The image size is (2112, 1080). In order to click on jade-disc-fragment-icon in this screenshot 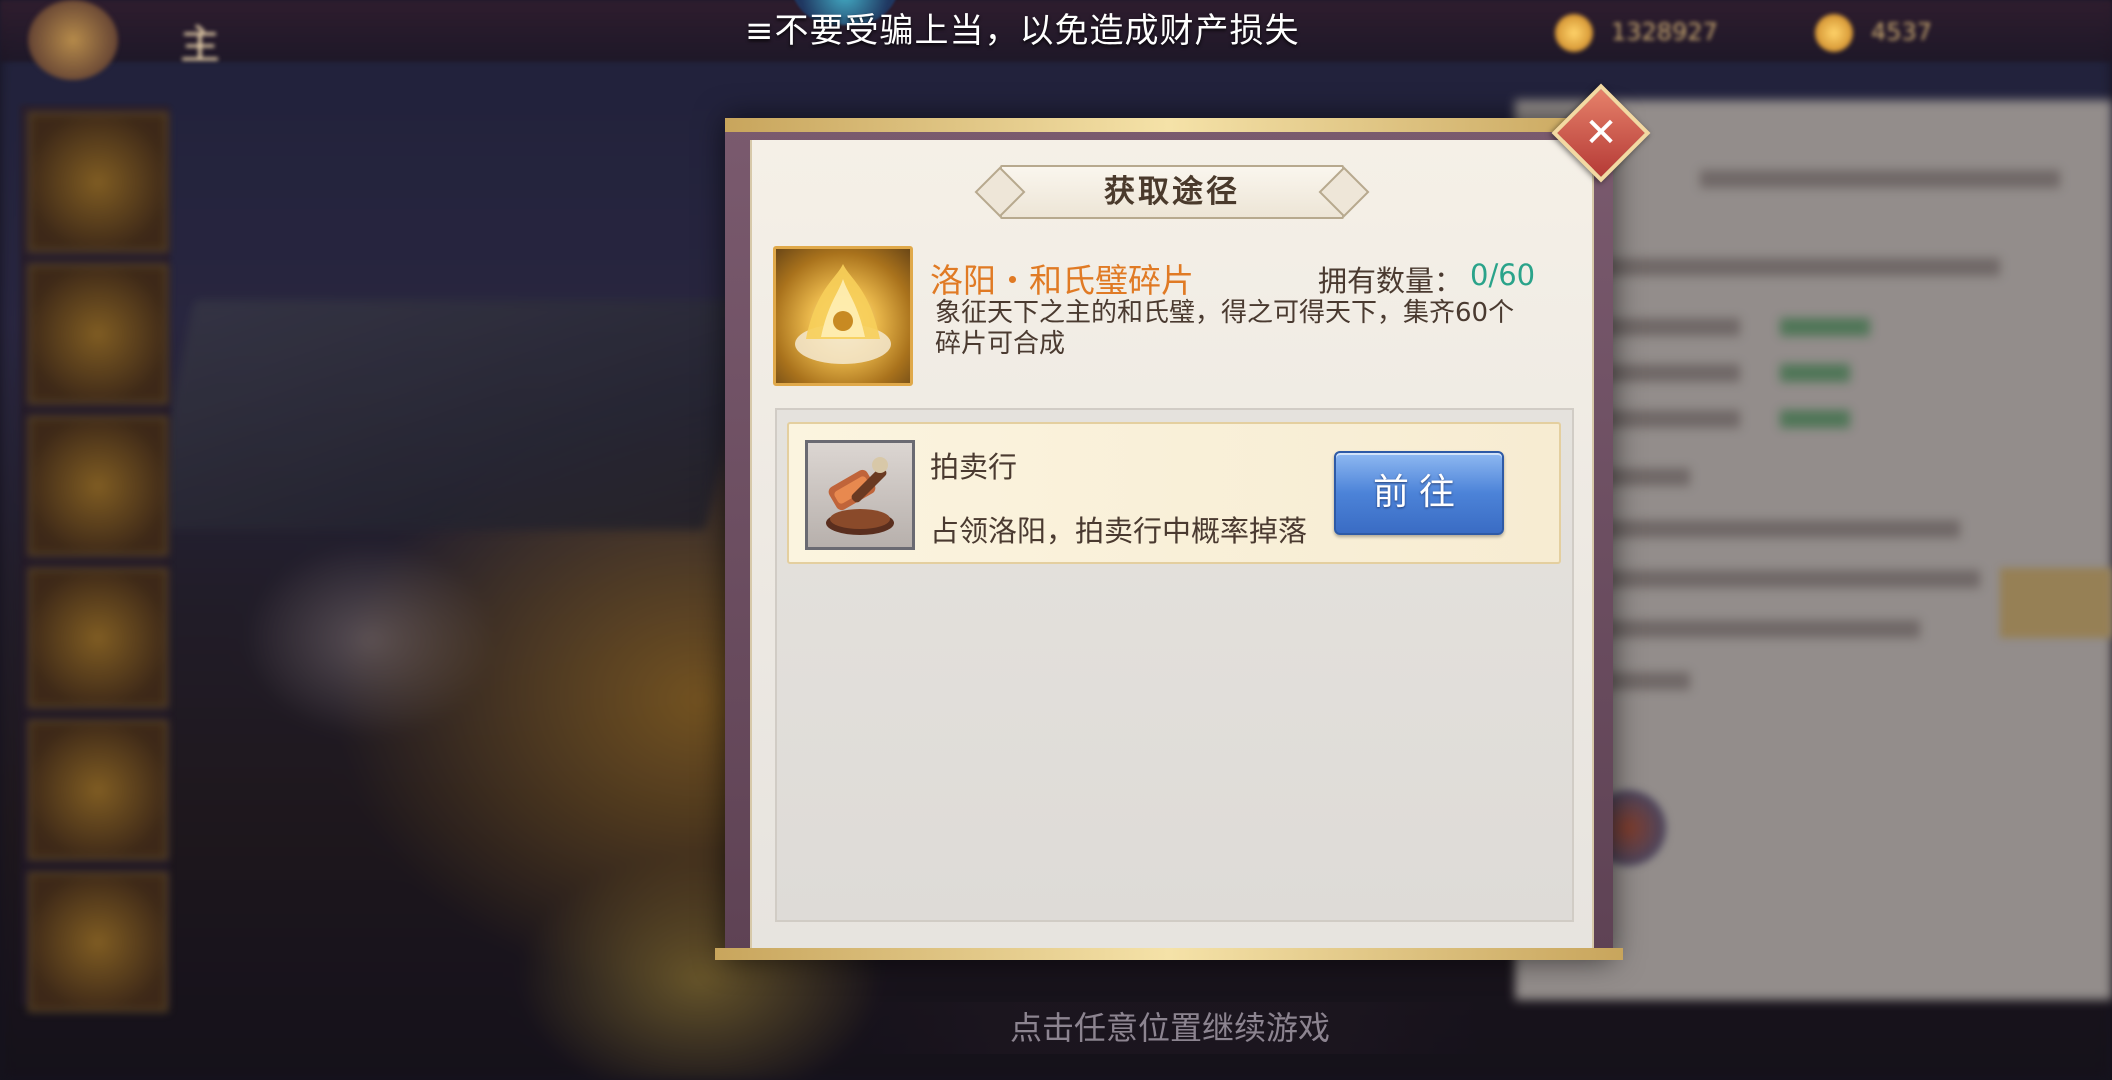, I will do `click(843, 316)`.